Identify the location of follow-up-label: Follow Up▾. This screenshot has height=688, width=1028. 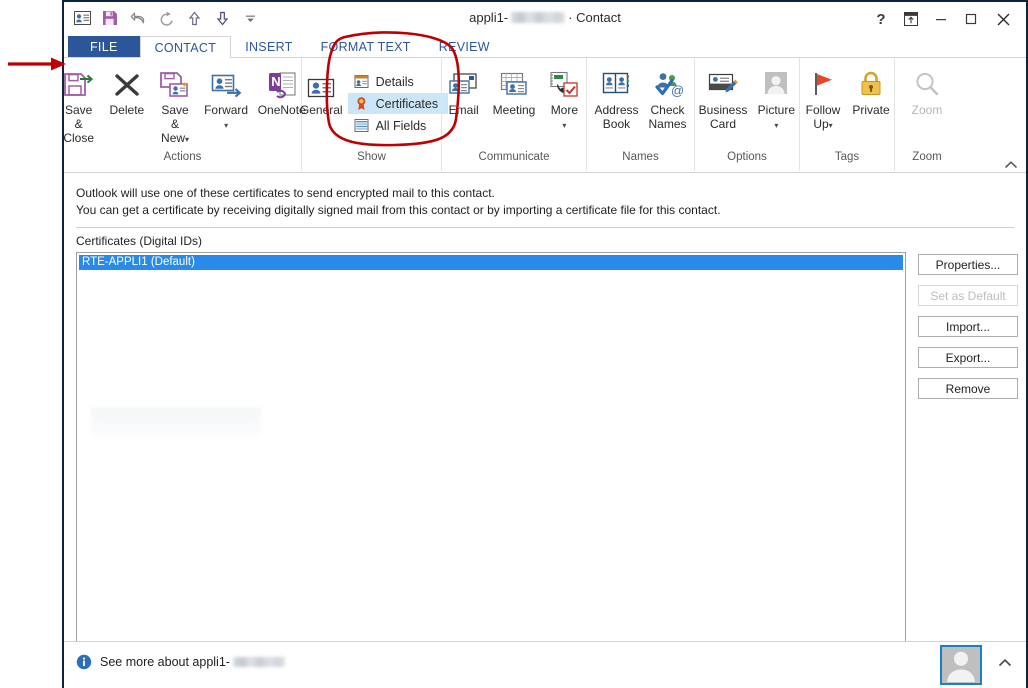
(823, 117).